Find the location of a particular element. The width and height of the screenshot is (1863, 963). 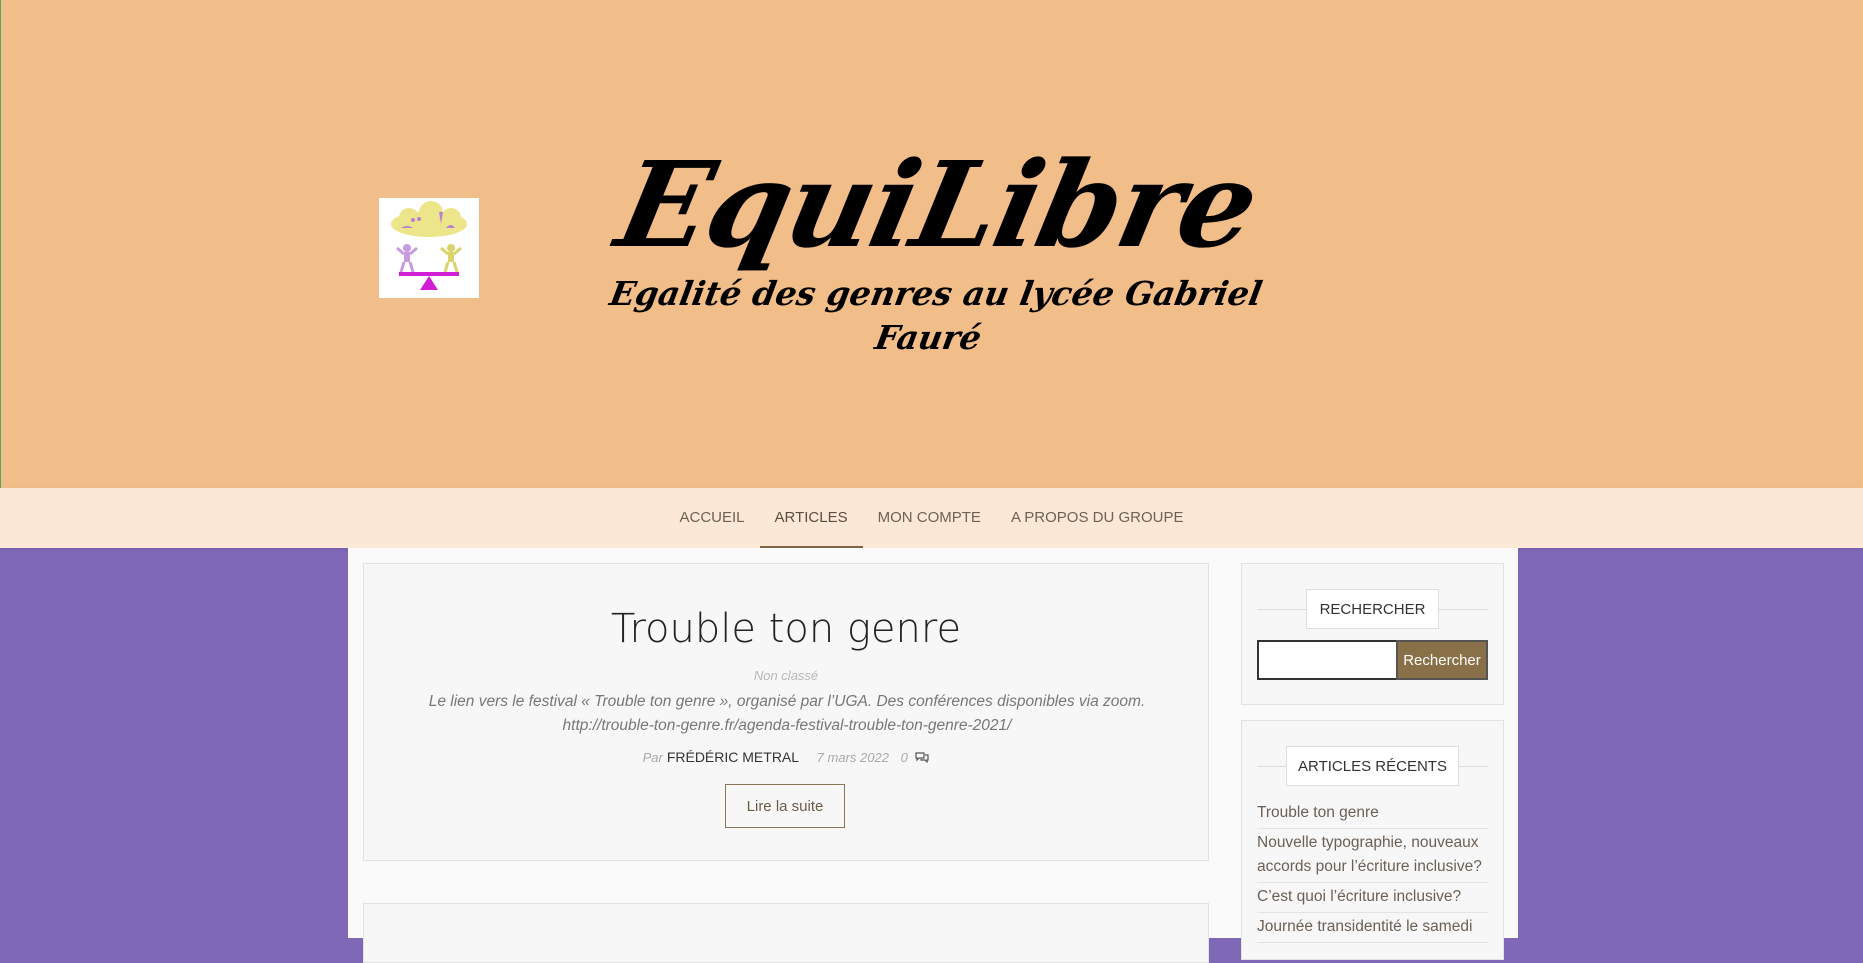

post-category: Non classé is located at coordinates (786, 675).